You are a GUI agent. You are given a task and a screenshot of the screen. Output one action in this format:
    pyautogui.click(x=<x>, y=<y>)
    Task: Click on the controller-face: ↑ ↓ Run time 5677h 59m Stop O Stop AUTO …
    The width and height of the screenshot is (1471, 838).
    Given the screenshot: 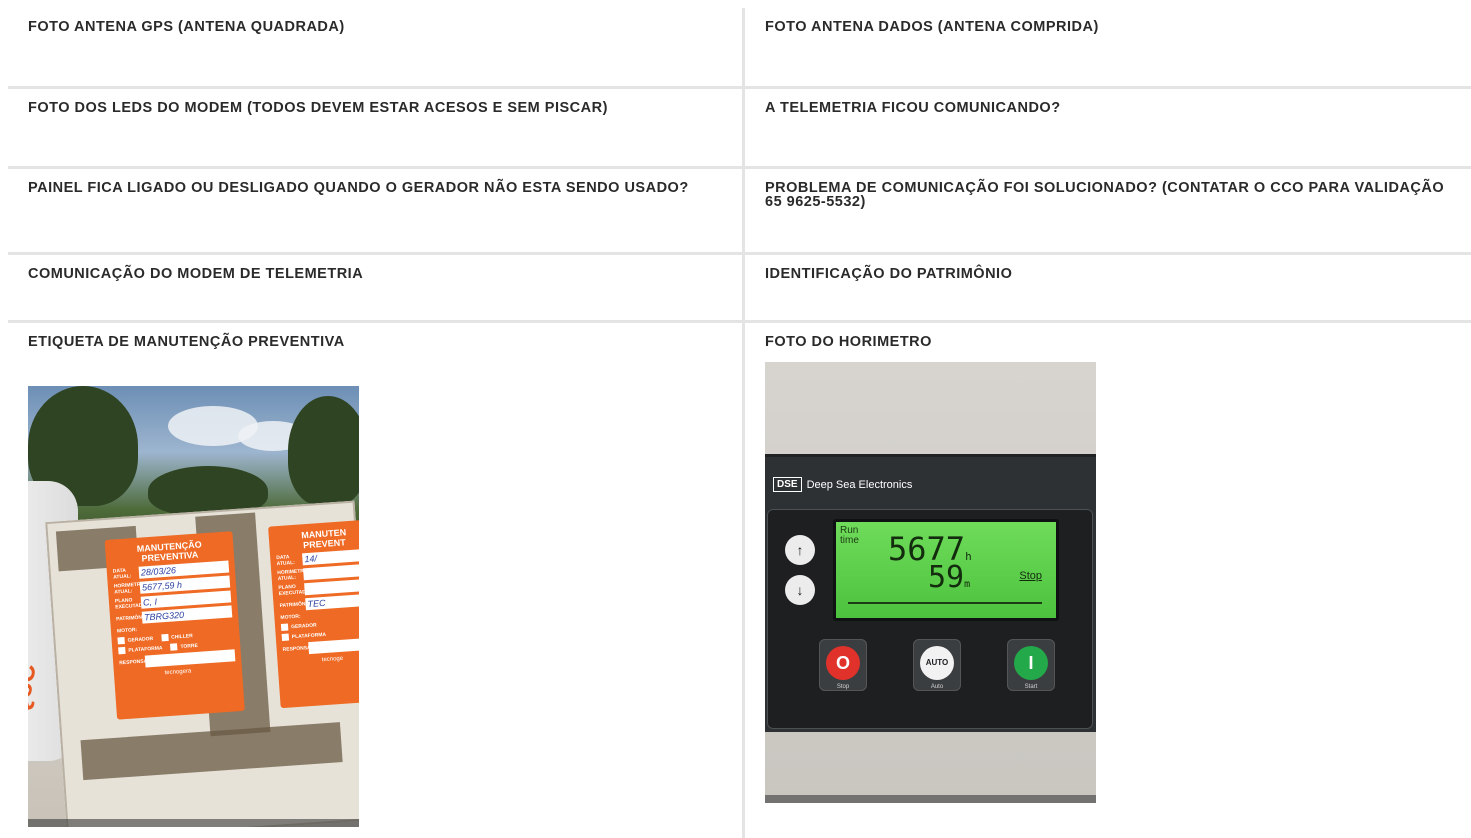 What is the action you would take?
    pyautogui.click(x=930, y=619)
    